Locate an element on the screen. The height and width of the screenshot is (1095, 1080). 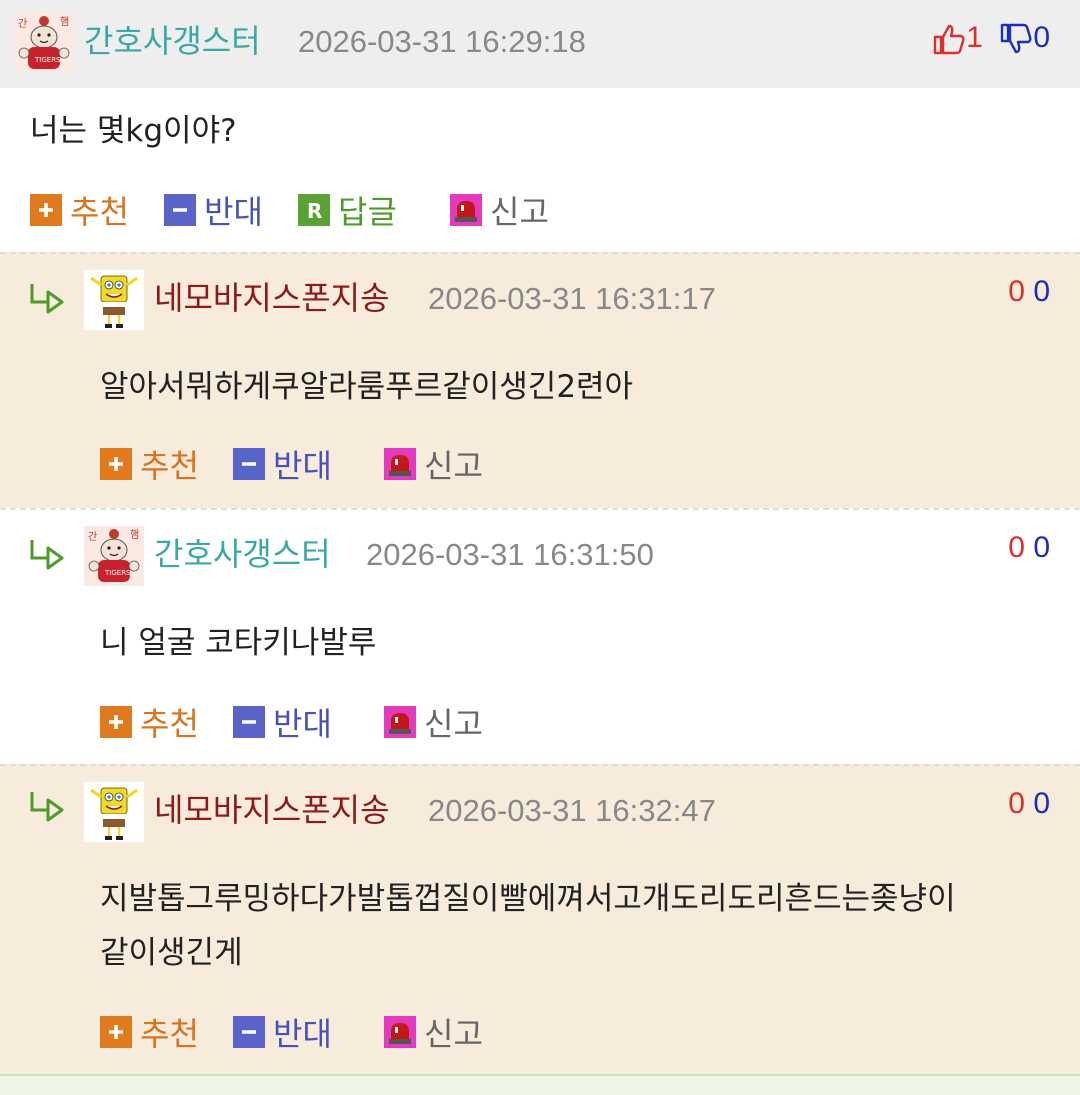
reply-button: R 답글 is located at coordinates (347, 210).